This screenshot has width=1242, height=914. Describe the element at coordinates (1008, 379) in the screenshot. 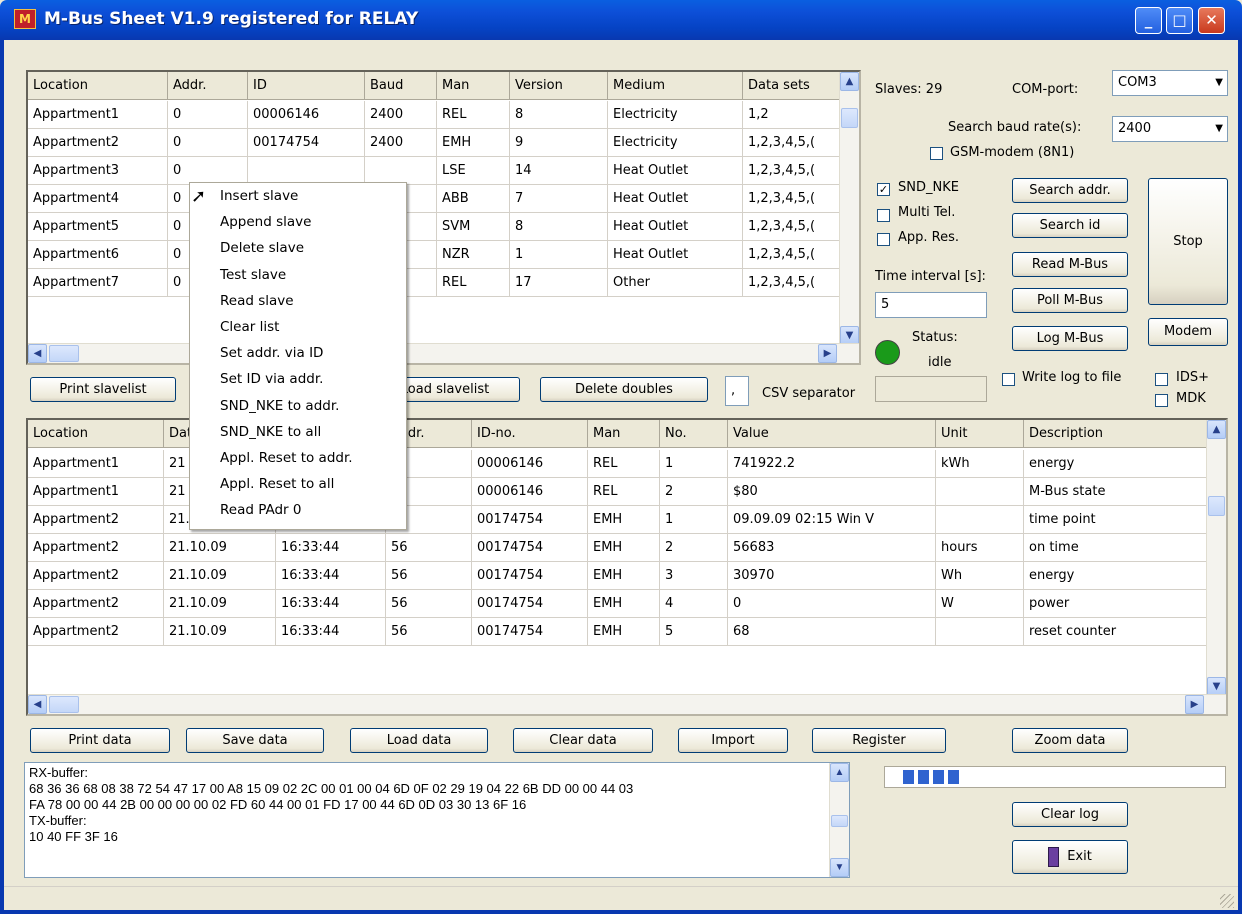

I see `write-log-checkbox` at that location.